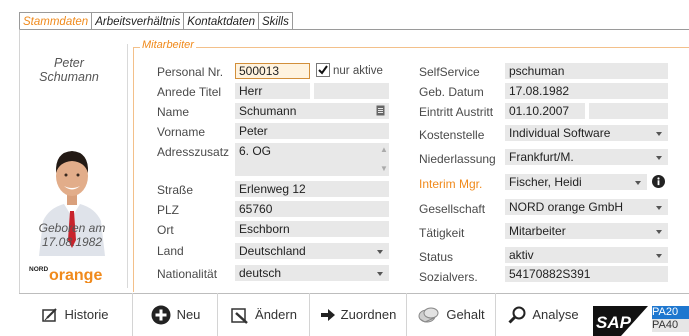  I want to click on tab-skills: Skills, so click(275, 21).